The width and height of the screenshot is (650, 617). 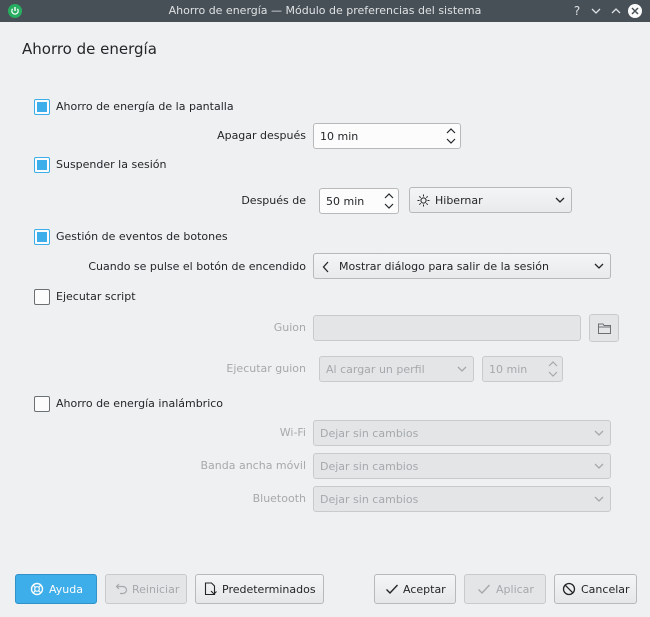 I want to click on suspend-after-label: Después de, so click(x=273, y=200).